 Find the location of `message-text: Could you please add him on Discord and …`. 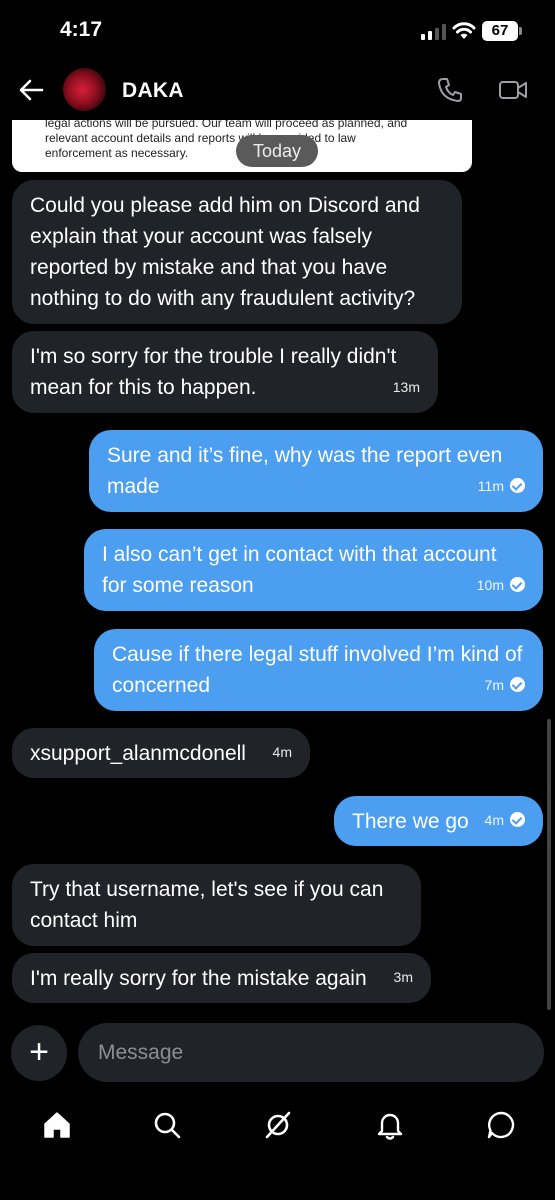

message-text: Could you please add him on Discord and … is located at coordinates (225, 252).